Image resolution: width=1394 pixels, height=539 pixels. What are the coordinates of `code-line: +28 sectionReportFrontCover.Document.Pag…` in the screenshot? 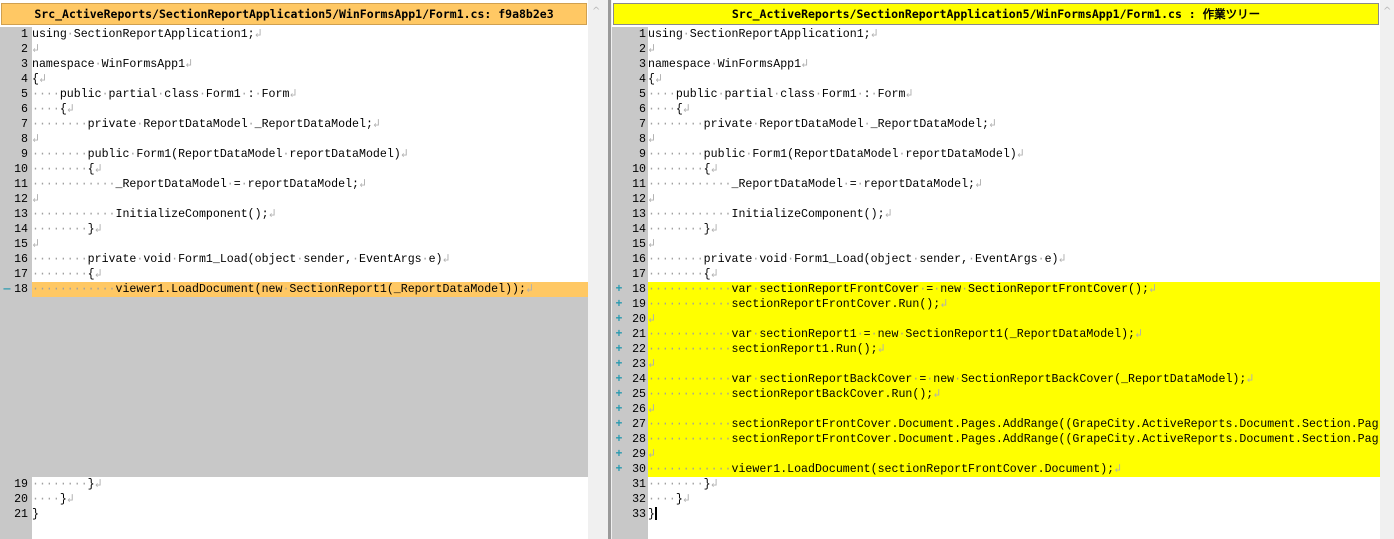 It's located at (996, 439).